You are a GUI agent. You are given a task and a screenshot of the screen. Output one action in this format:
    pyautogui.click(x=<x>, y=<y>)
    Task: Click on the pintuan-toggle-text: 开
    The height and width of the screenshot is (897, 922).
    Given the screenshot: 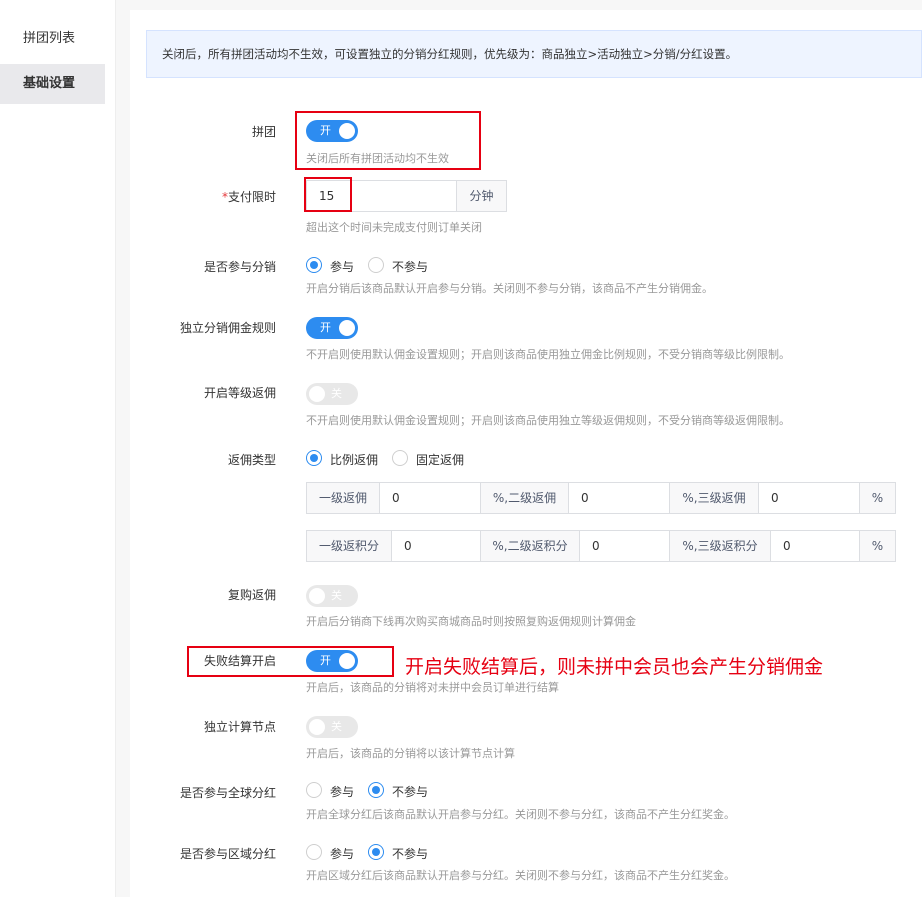 What is the action you would take?
    pyautogui.click(x=325, y=130)
    